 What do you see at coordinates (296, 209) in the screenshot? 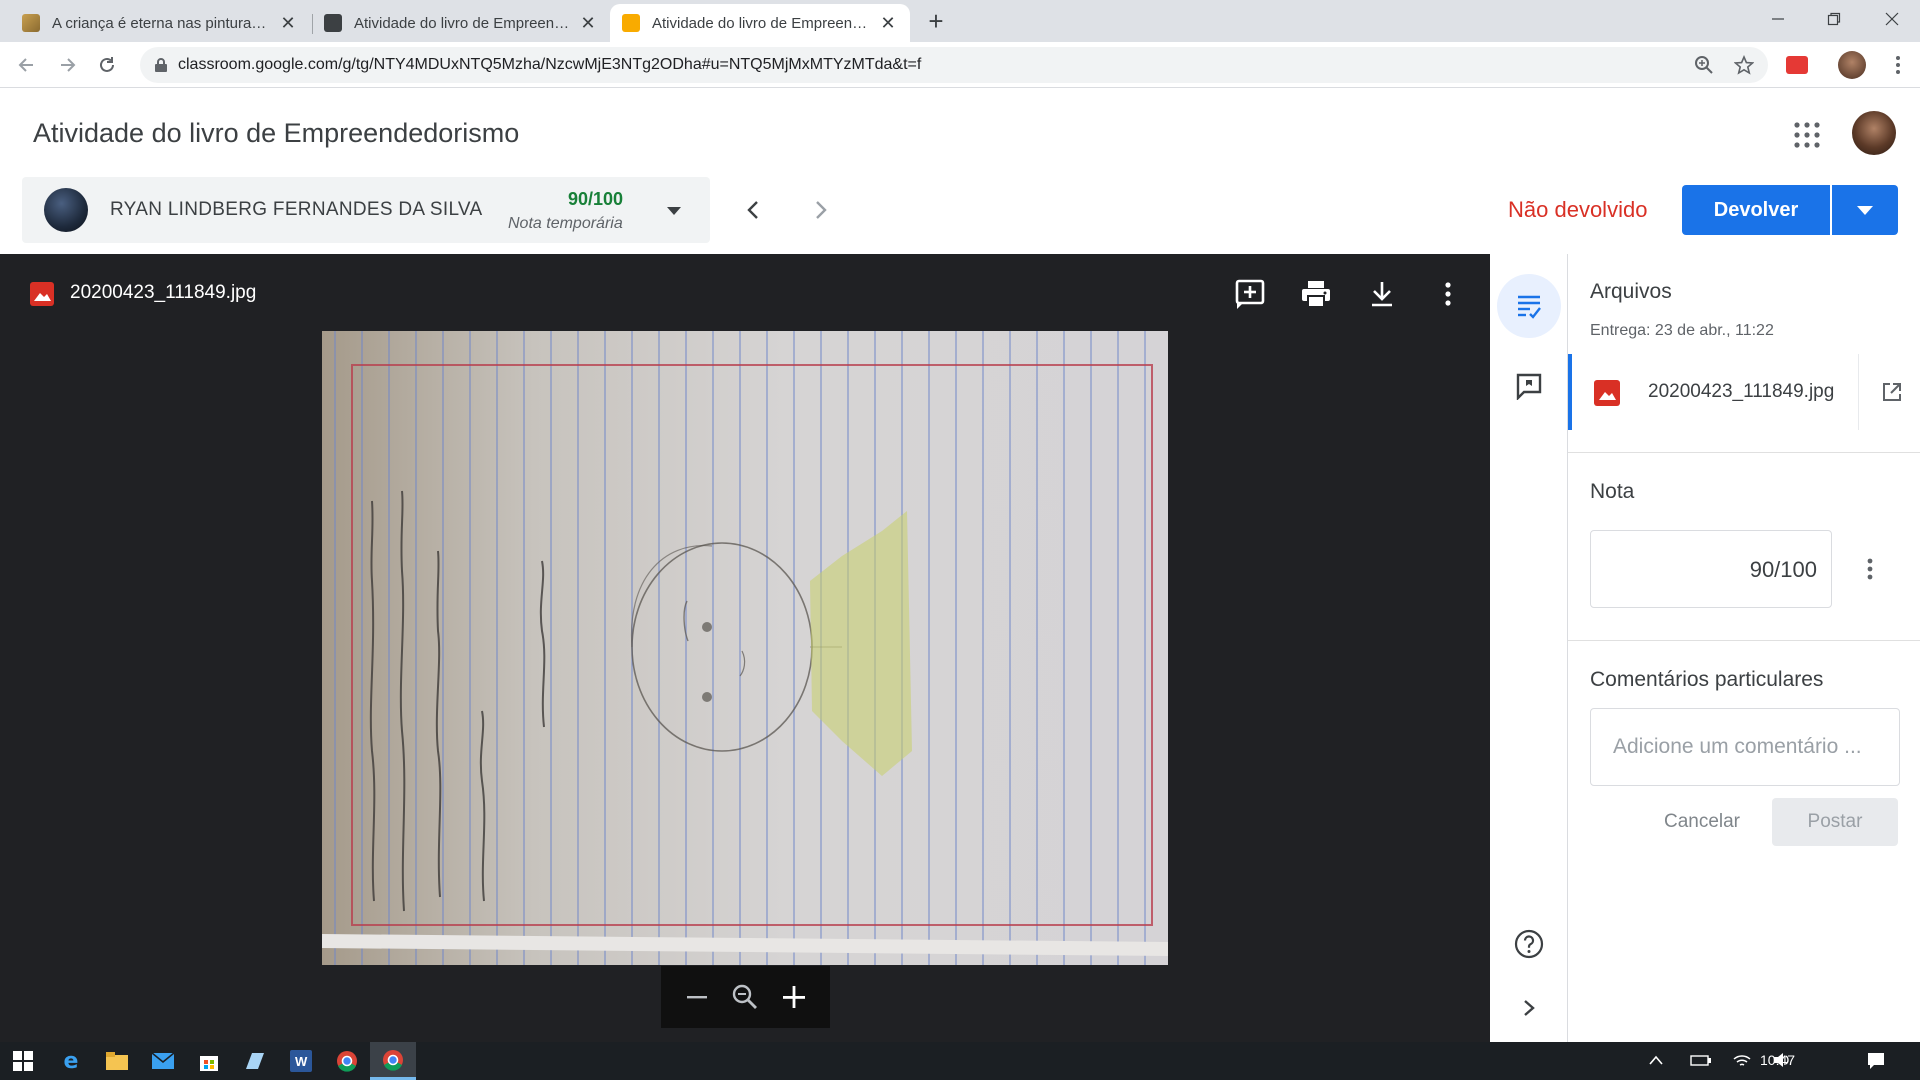
I see `student-name: RYAN LINDBERG FERNANDES DA SILVA` at bounding box center [296, 209].